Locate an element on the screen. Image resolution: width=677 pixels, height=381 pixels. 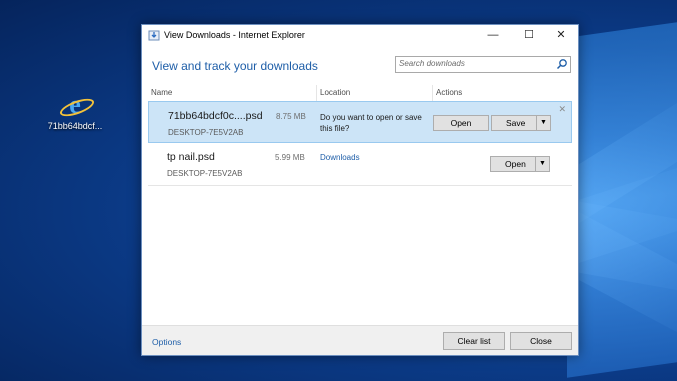
search-icon is located at coordinates (562, 64).